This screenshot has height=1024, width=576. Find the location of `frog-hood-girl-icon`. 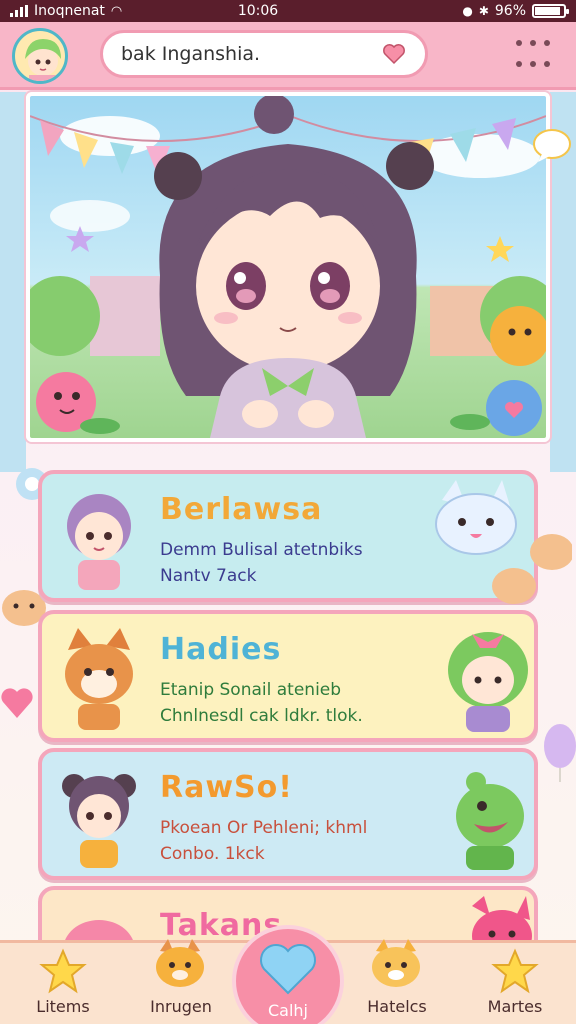

frog-hood-girl-icon is located at coordinates (482, 678).